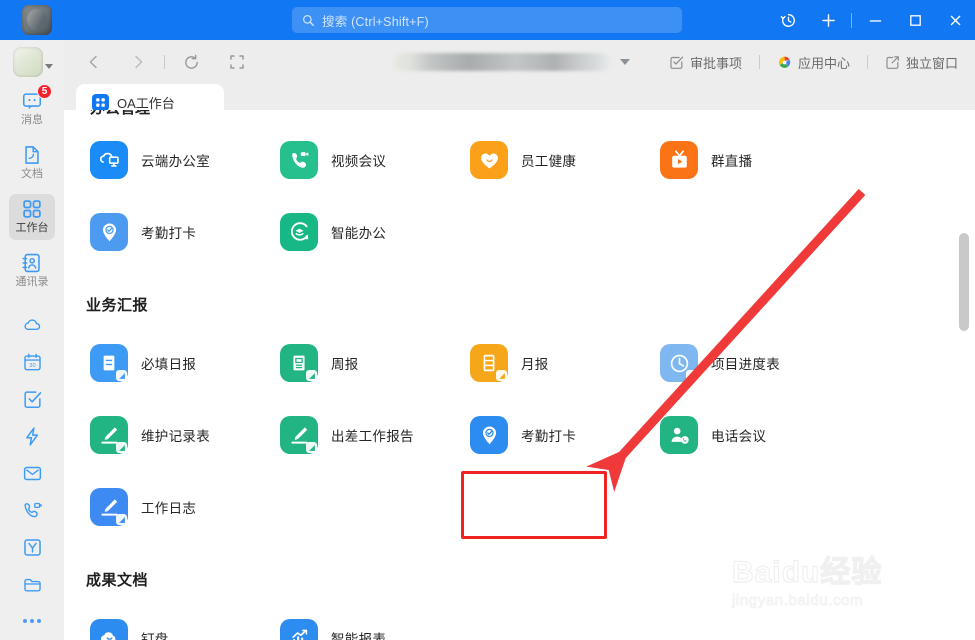  I want to click on refresh-icon, so click(191, 61).